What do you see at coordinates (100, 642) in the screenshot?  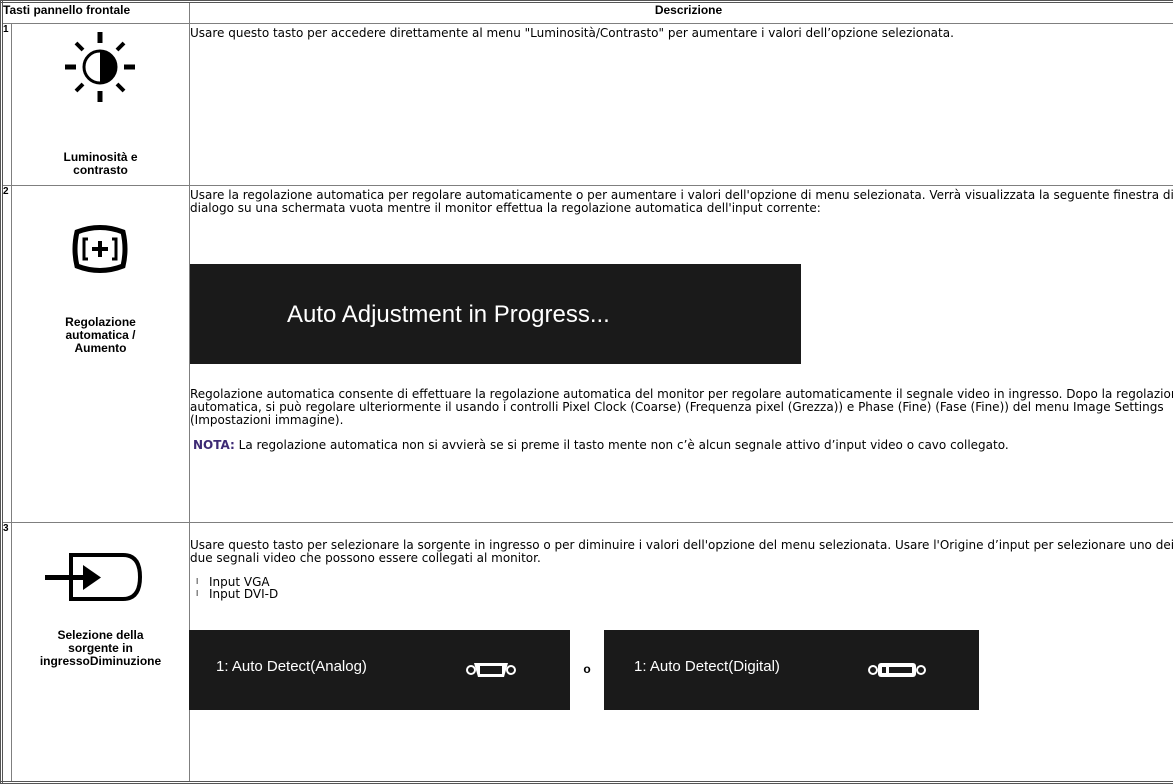 I see `key-label-line1: Selezione della sorgente in` at bounding box center [100, 642].